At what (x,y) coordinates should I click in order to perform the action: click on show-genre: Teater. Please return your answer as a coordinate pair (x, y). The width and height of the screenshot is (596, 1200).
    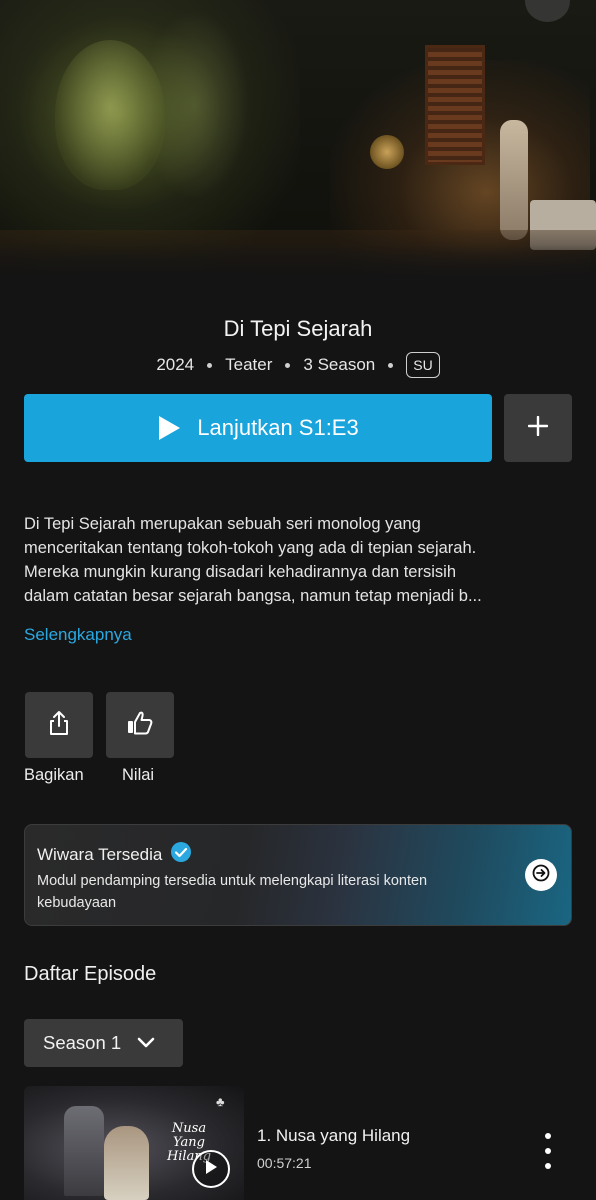
    Looking at the image, I should click on (249, 364).